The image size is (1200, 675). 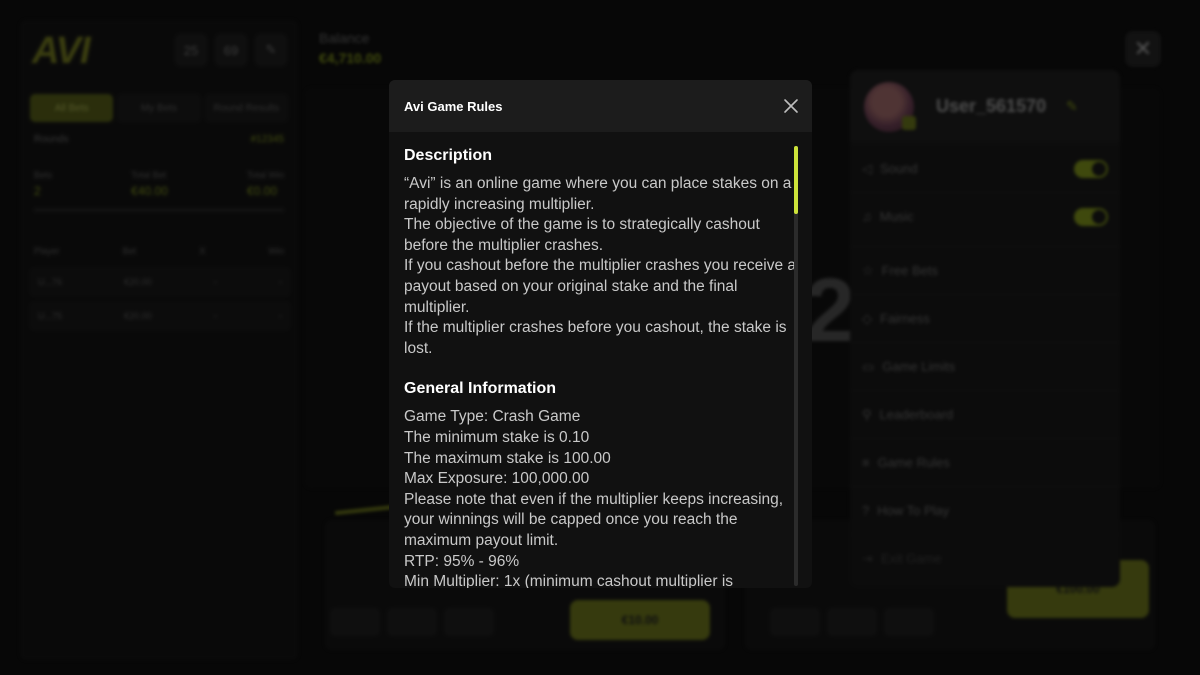 I want to click on paragraph: The minimum stake is 0.10, so click(x=497, y=437).